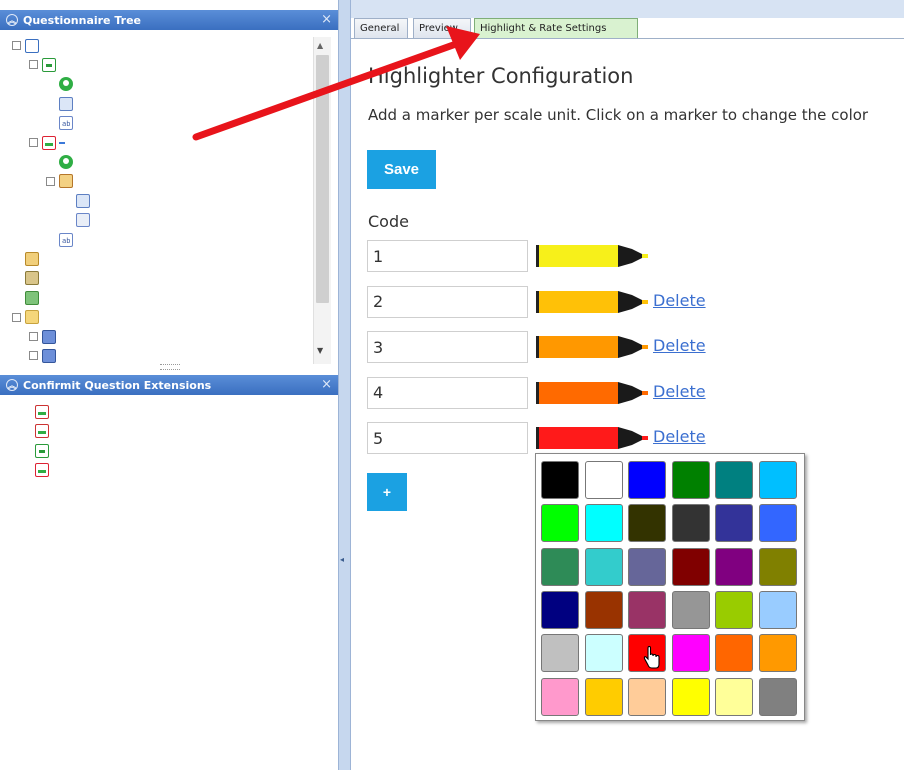 The image size is (904, 770). Describe the element at coordinates (401, 169) in the screenshot. I see `save-button: Save` at that location.